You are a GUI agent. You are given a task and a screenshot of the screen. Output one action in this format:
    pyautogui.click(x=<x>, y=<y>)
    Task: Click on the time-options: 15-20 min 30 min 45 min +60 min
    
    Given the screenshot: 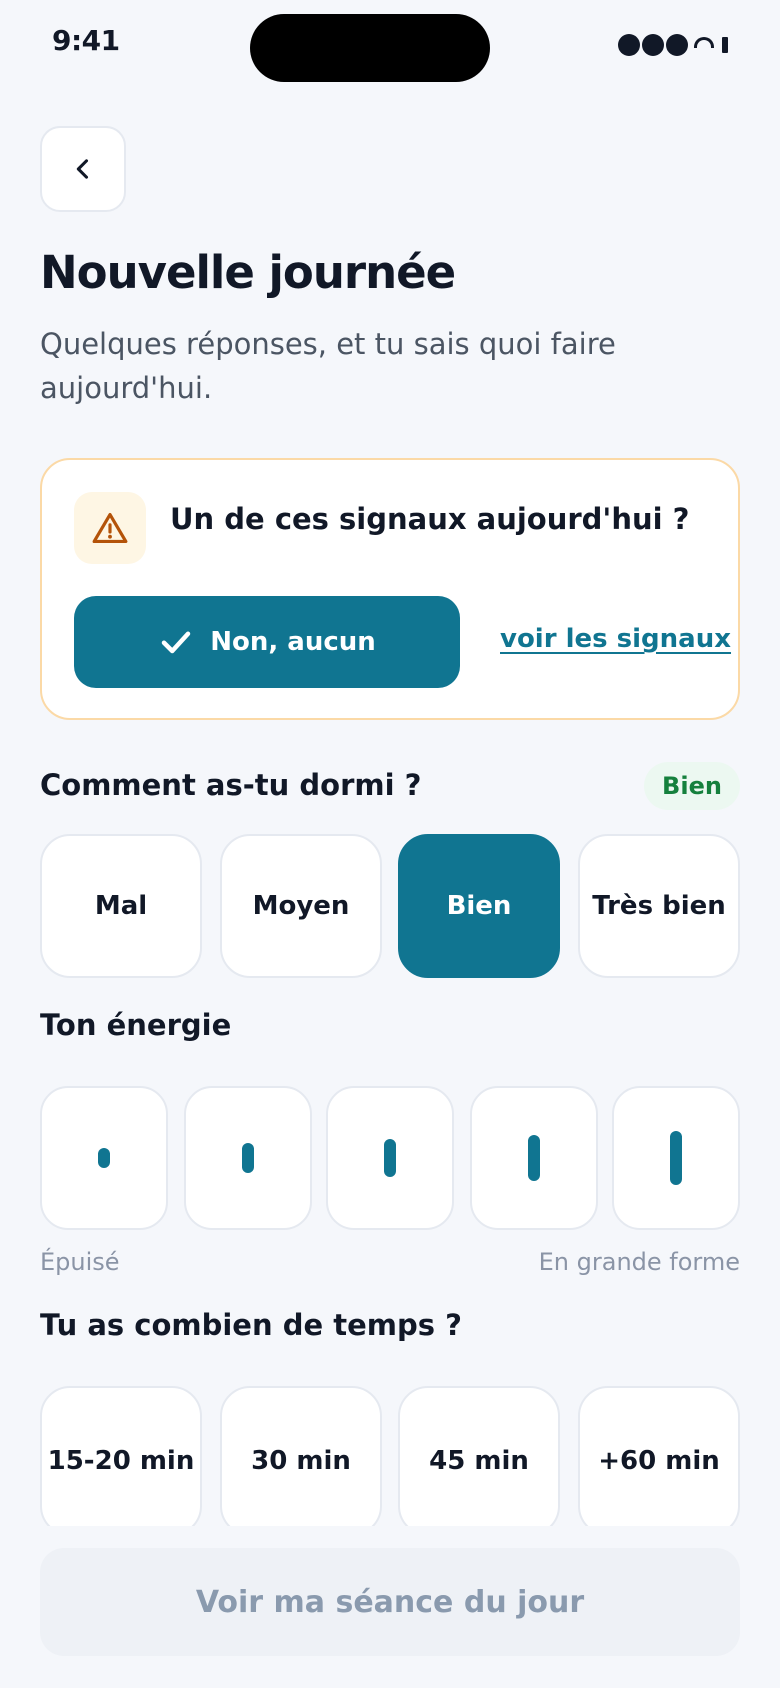 What is the action you would take?
    pyautogui.click(x=390, y=1455)
    